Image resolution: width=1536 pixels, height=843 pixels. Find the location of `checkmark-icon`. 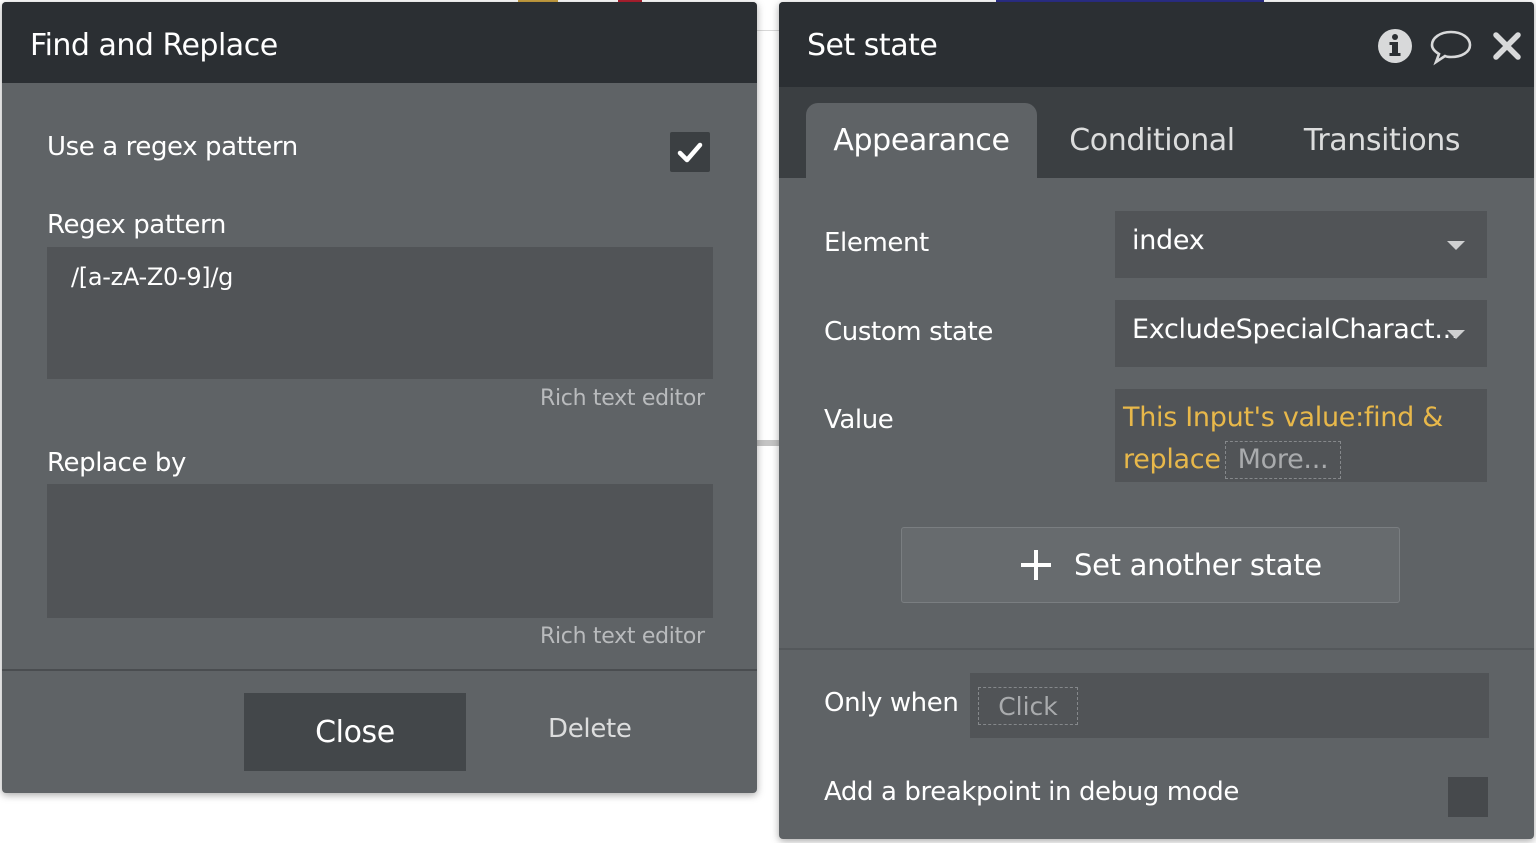

checkmark-icon is located at coordinates (690, 152).